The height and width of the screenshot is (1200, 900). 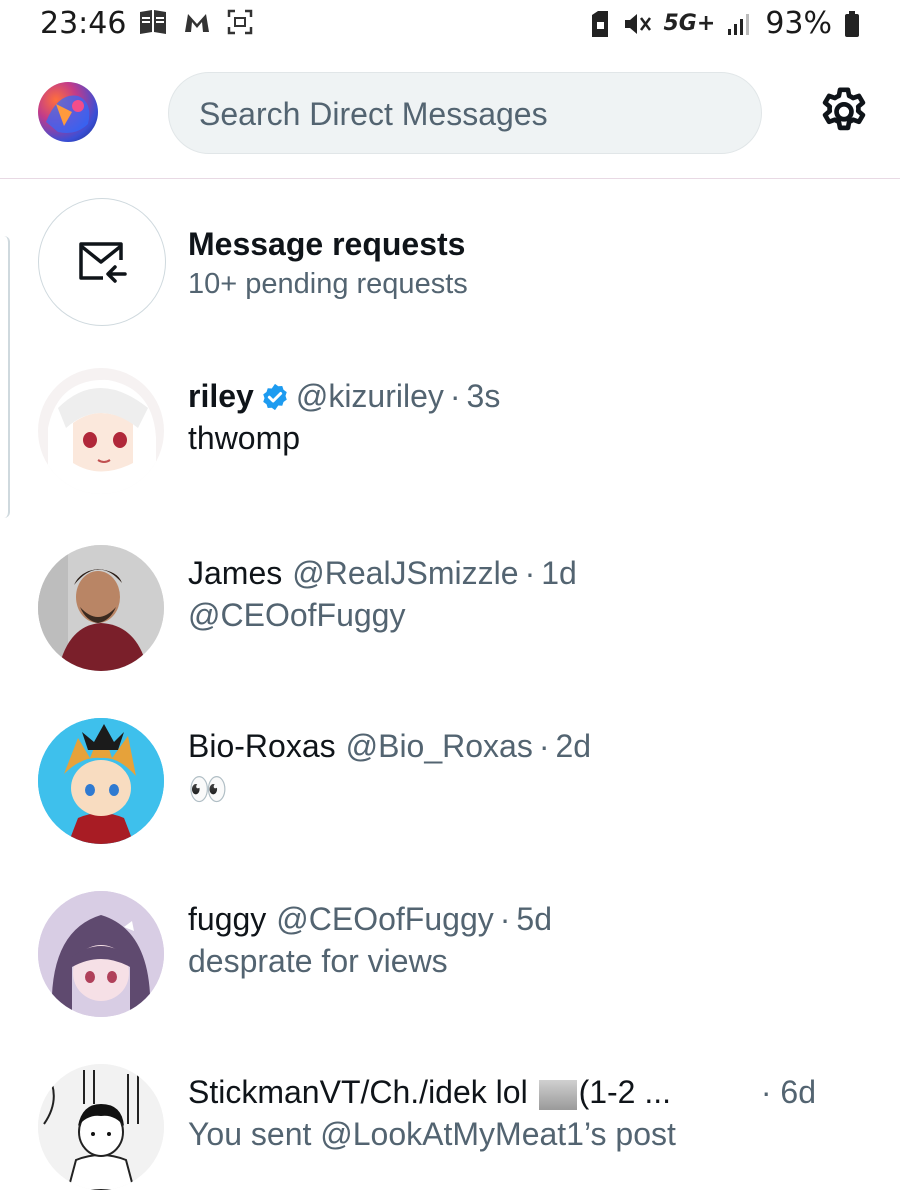 What do you see at coordinates (385, 919) in the screenshot?
I see `user-handle: @CEOofFuggy` at bounding box center [385, 919].